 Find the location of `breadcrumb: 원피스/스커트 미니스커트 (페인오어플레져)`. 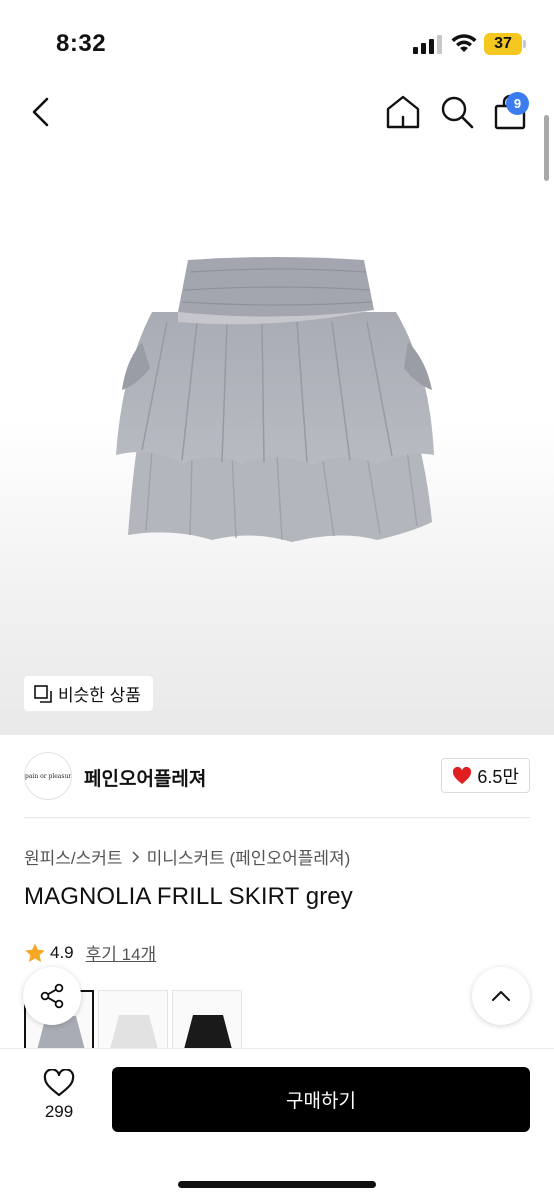

breadcrumb: 원피스/스커트 미니스커트 (페인오어플레져) is located at coordinates (187, 856).